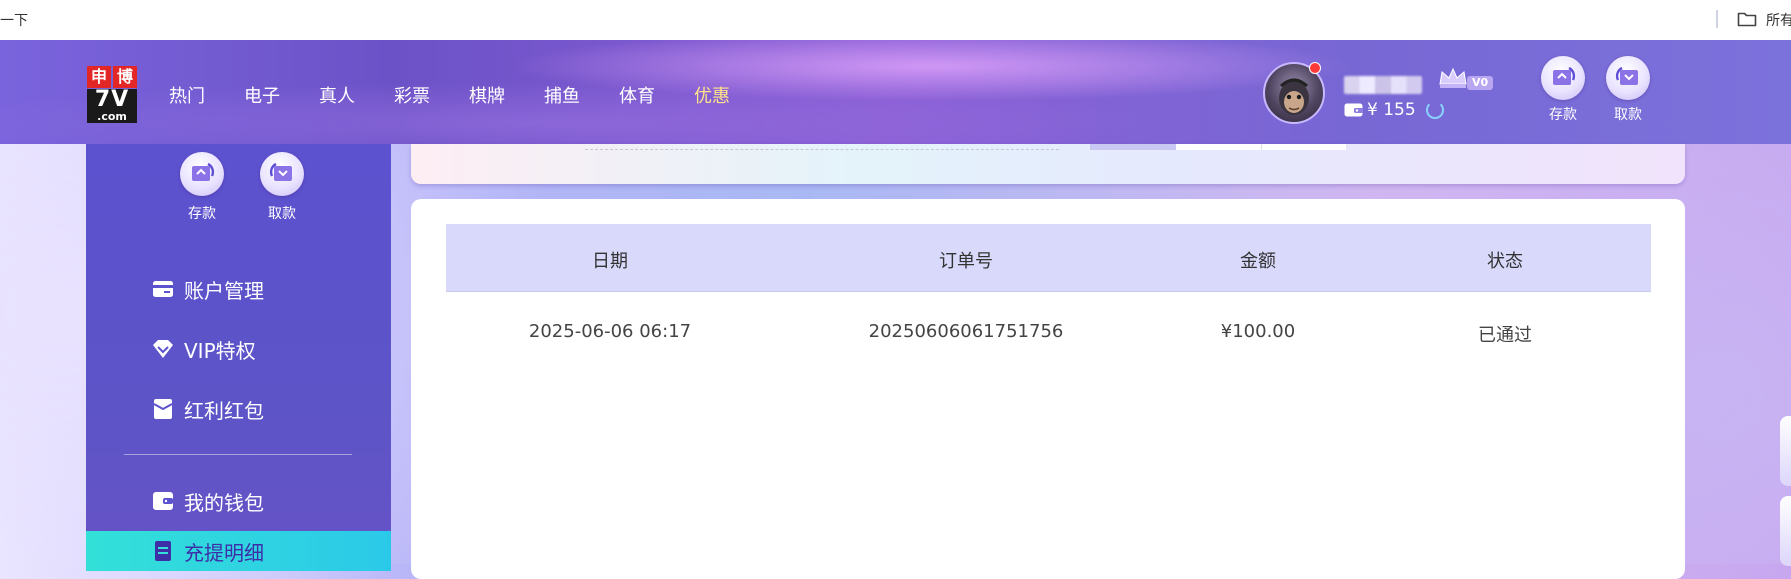 This screenshot has height=579, width=1791. I want to click on header-withdraw-button: 取款, so click(1628, 90).